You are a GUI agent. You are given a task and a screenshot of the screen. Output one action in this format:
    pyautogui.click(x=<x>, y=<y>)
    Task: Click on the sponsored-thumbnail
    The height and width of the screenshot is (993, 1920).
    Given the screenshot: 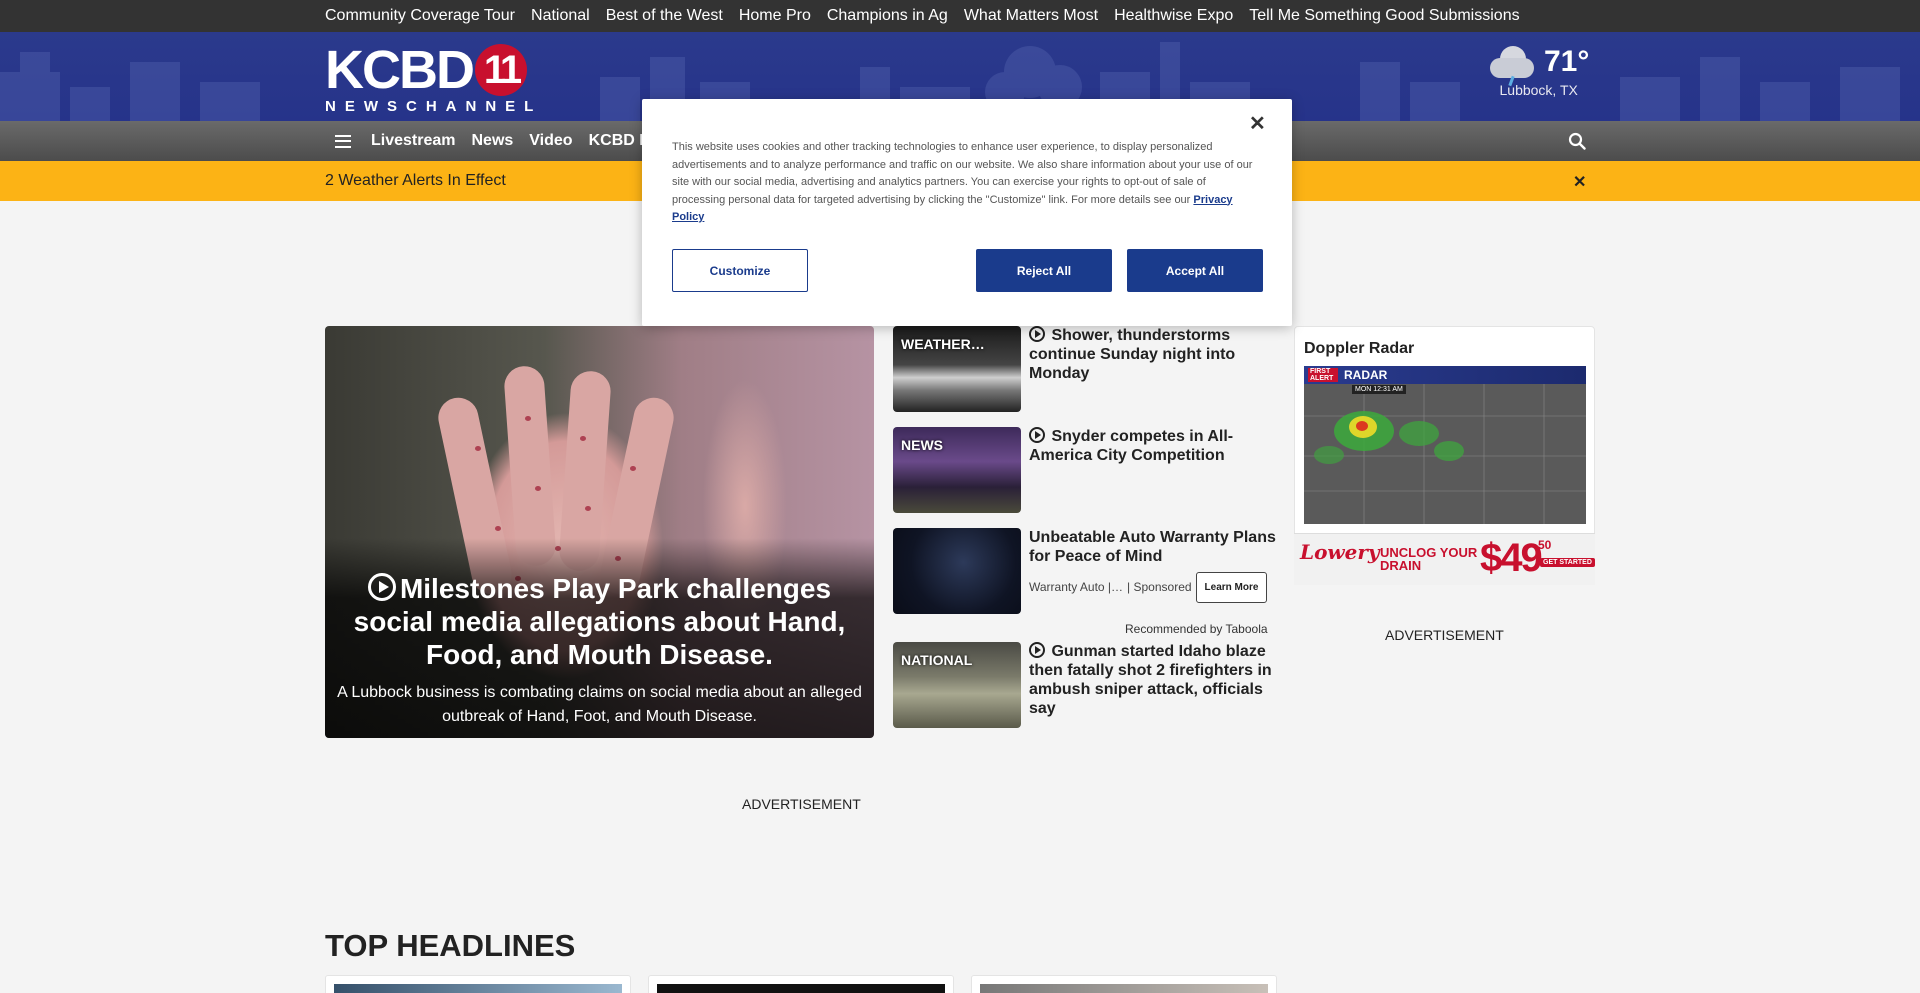 What is the action you would take?
    pyautogui.click(x=957, y=571)
    